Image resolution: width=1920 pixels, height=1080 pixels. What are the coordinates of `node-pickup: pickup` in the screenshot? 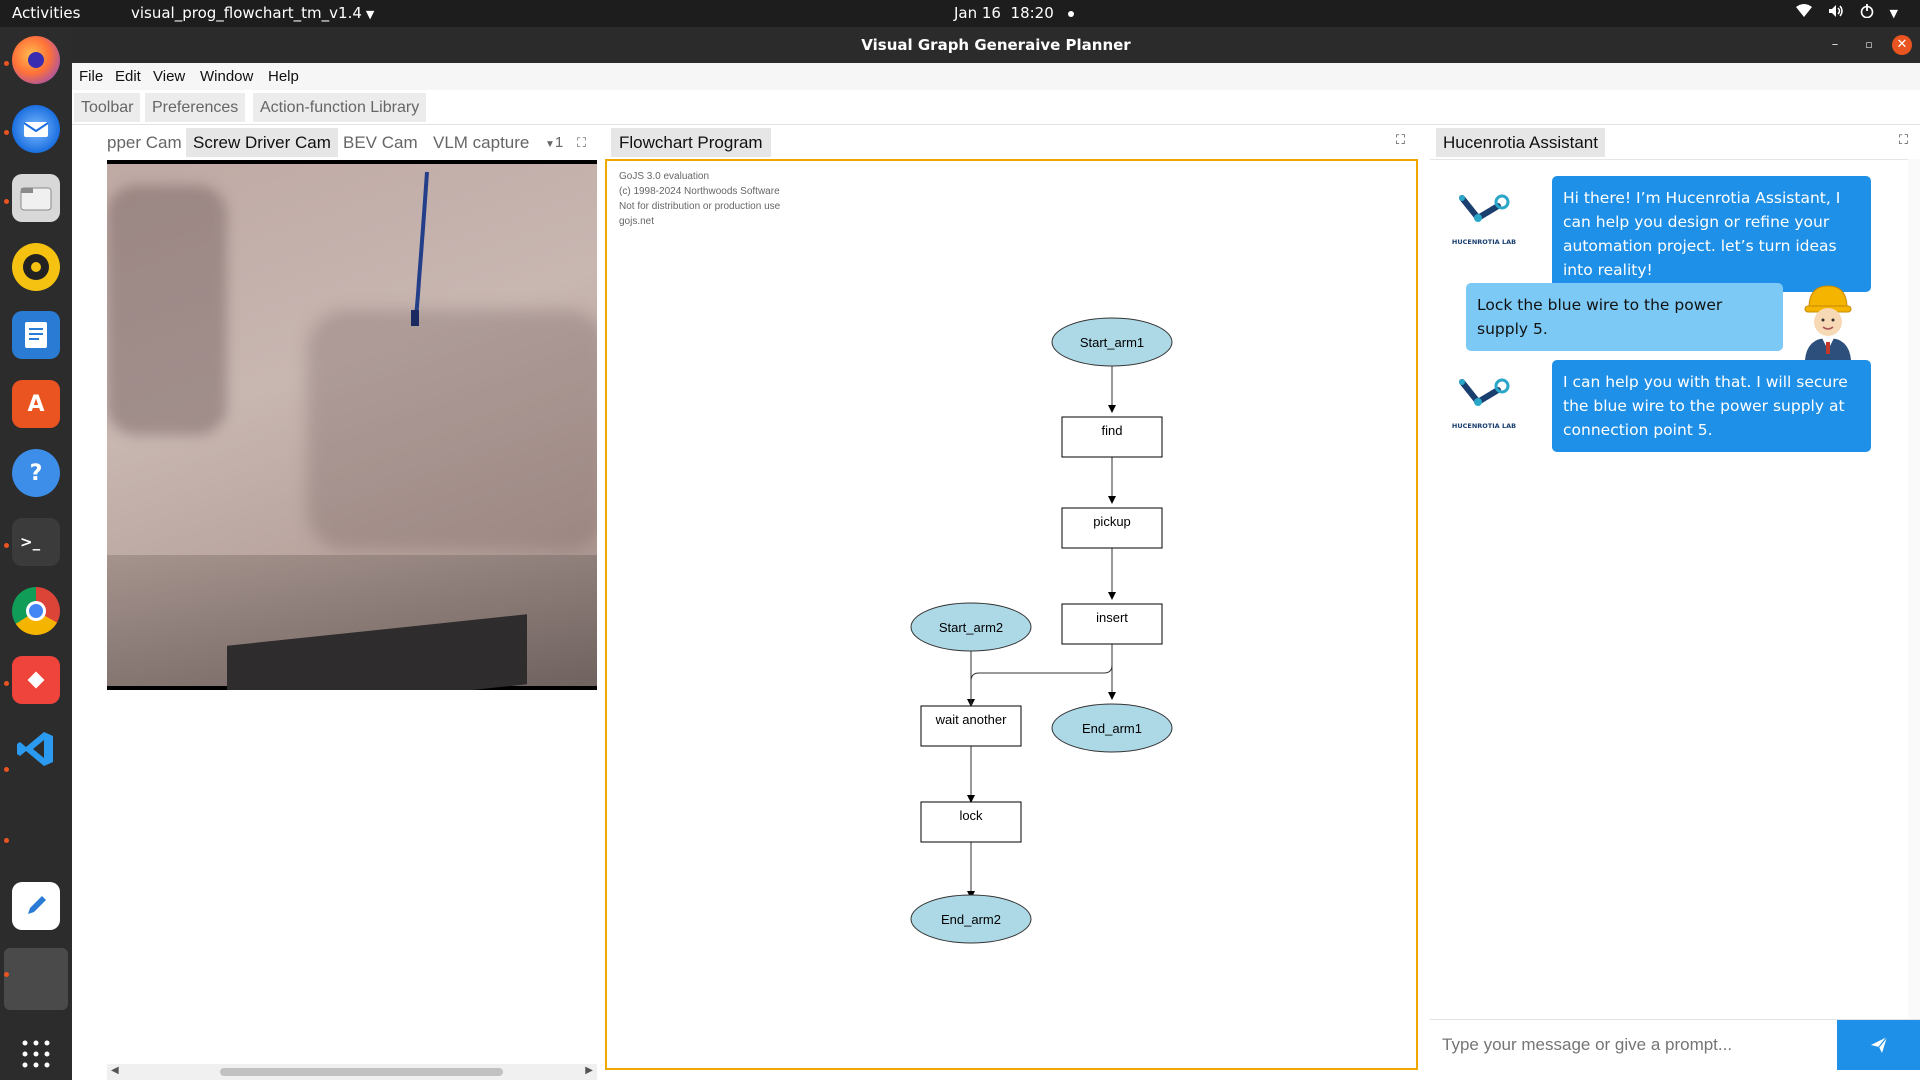 It's located at (1112, 528).